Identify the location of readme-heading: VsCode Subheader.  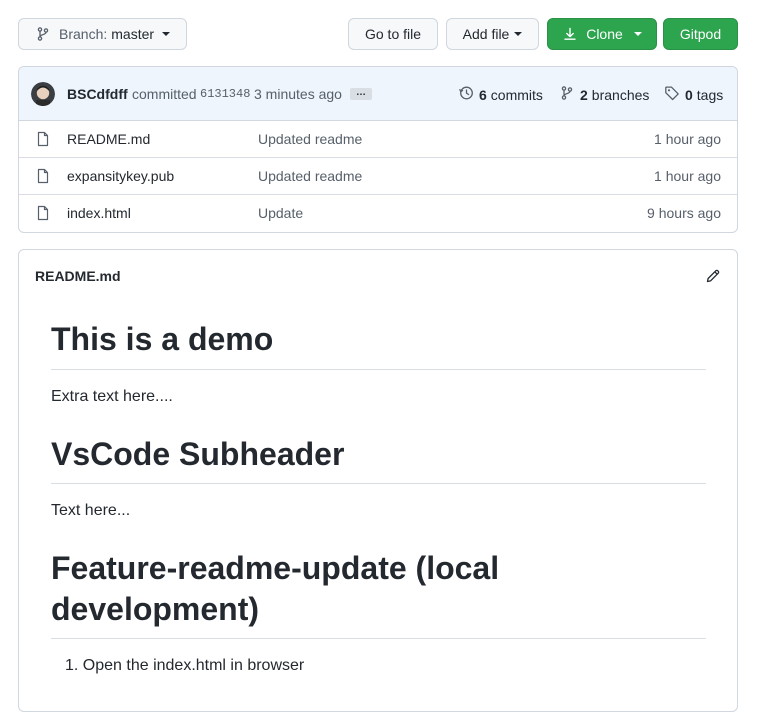
(198, 454).